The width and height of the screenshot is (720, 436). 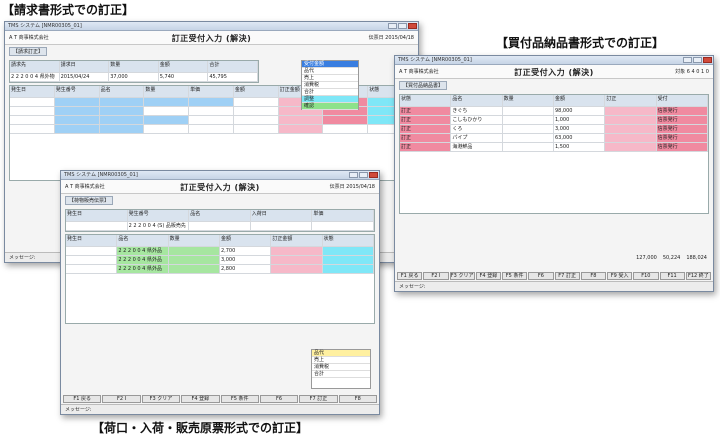 What do you see at coordinates (233, 77) in the screenshot?
I see `invoice-total-cell: 45,795` at bounding box center [233, 77].